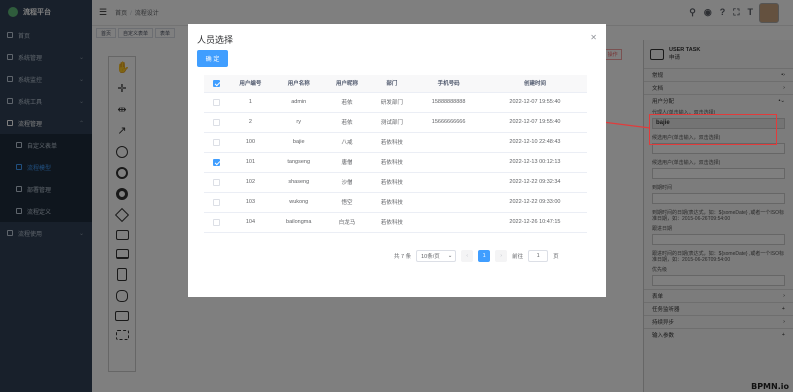  I want to click on cell-dept: 测试部门, so click(392, 122).